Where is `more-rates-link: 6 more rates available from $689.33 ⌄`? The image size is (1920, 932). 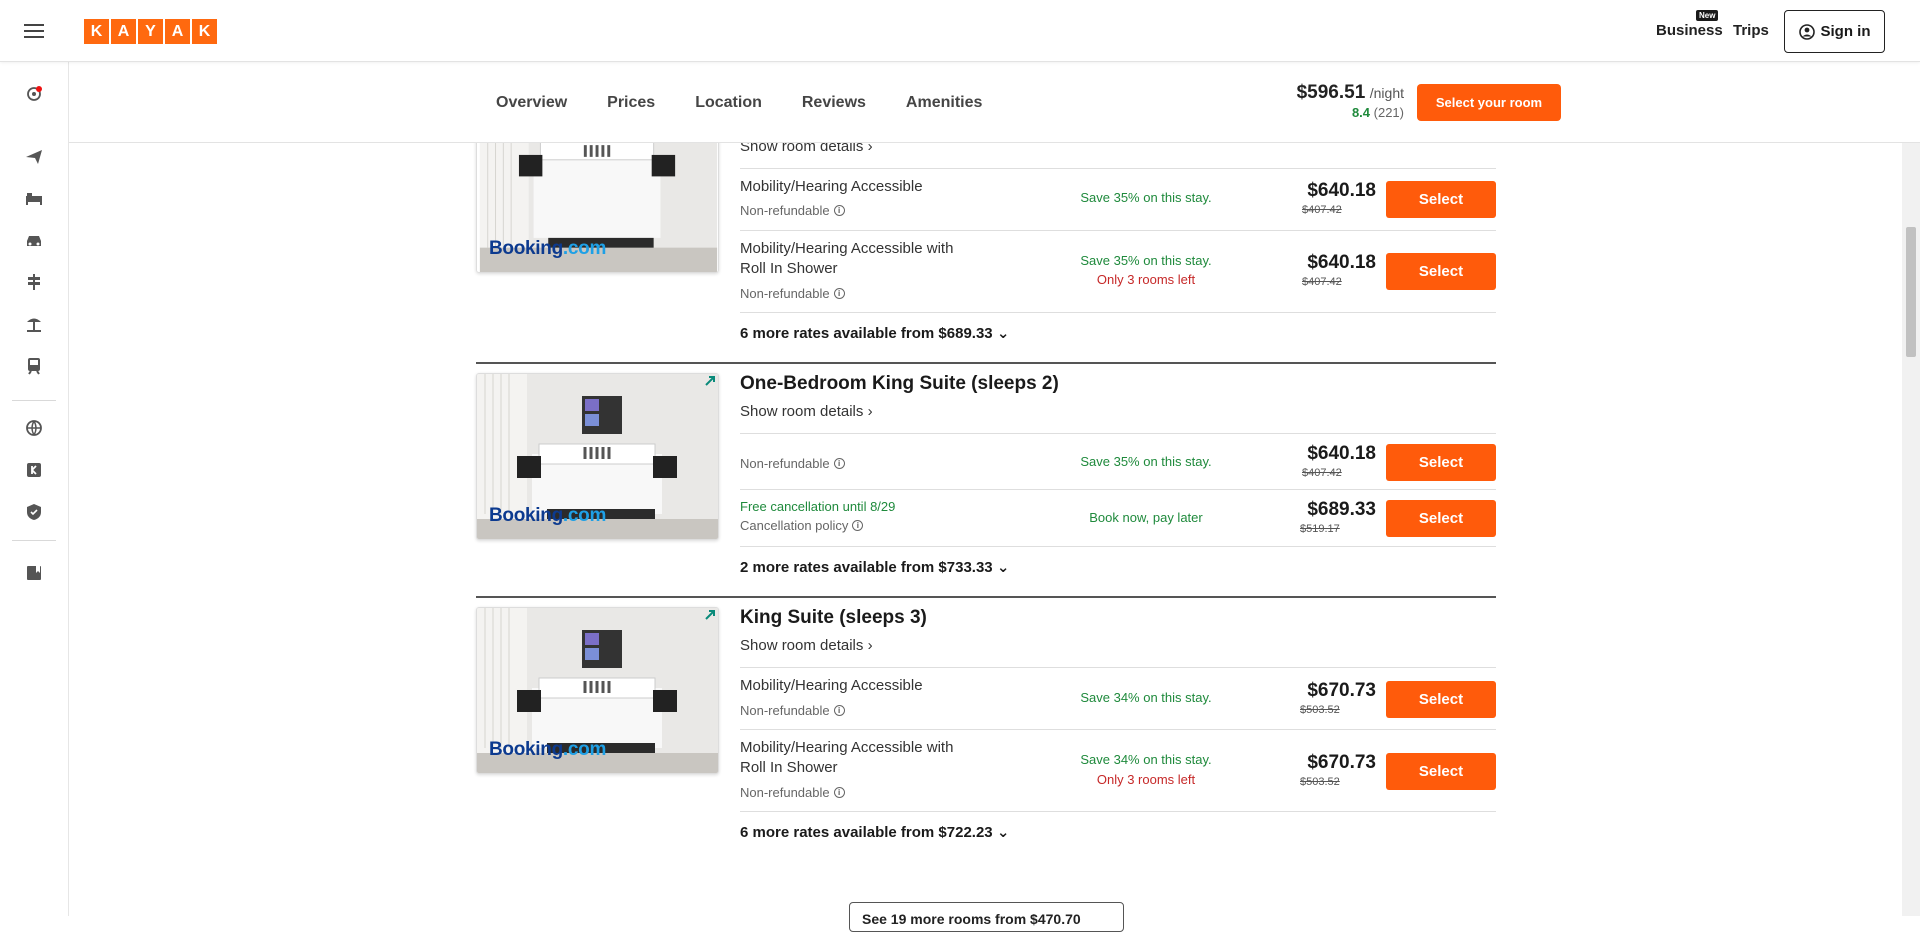 more-rates-link: 6 more rates available from $689.33 ⌄ is located at coordinates (874, 333).